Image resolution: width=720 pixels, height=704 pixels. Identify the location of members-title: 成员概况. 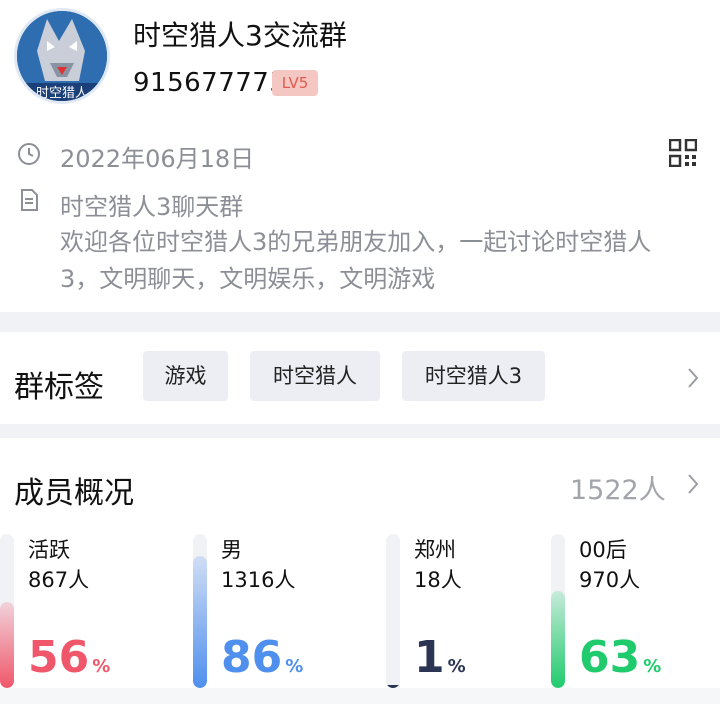
(74, 493).